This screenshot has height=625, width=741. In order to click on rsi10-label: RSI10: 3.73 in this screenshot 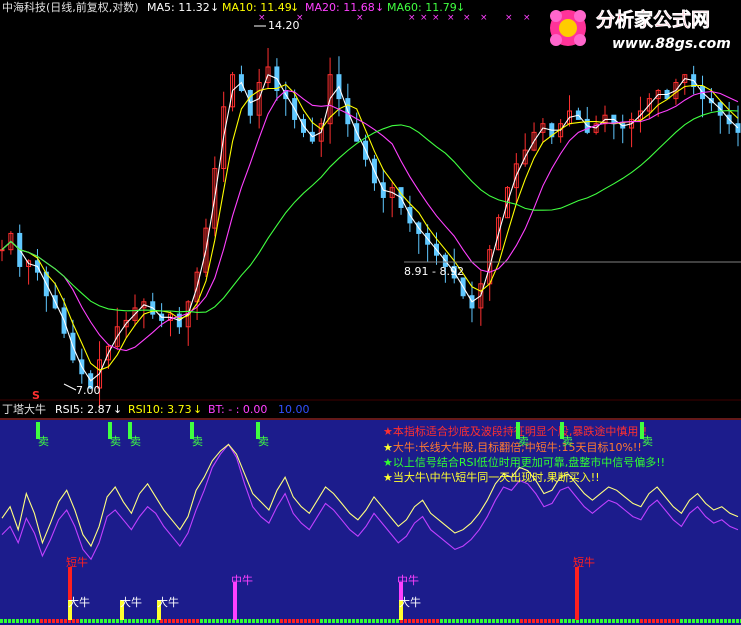, I will do `click(160, 409)`.